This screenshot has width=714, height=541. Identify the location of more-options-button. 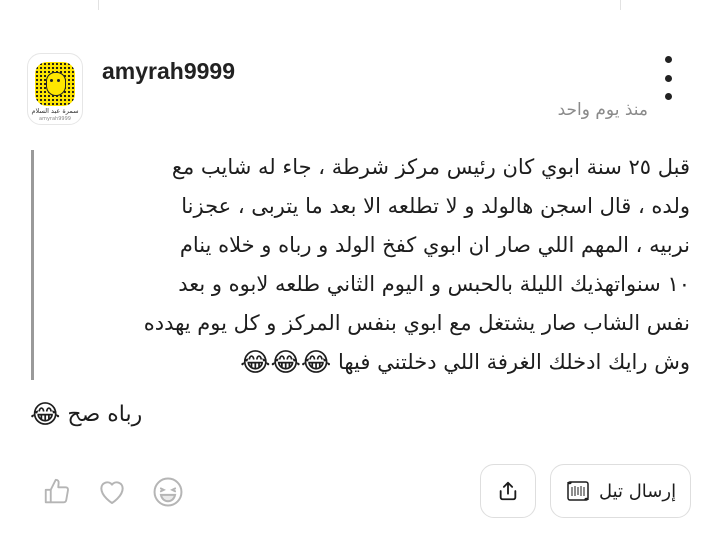
(668, 78).